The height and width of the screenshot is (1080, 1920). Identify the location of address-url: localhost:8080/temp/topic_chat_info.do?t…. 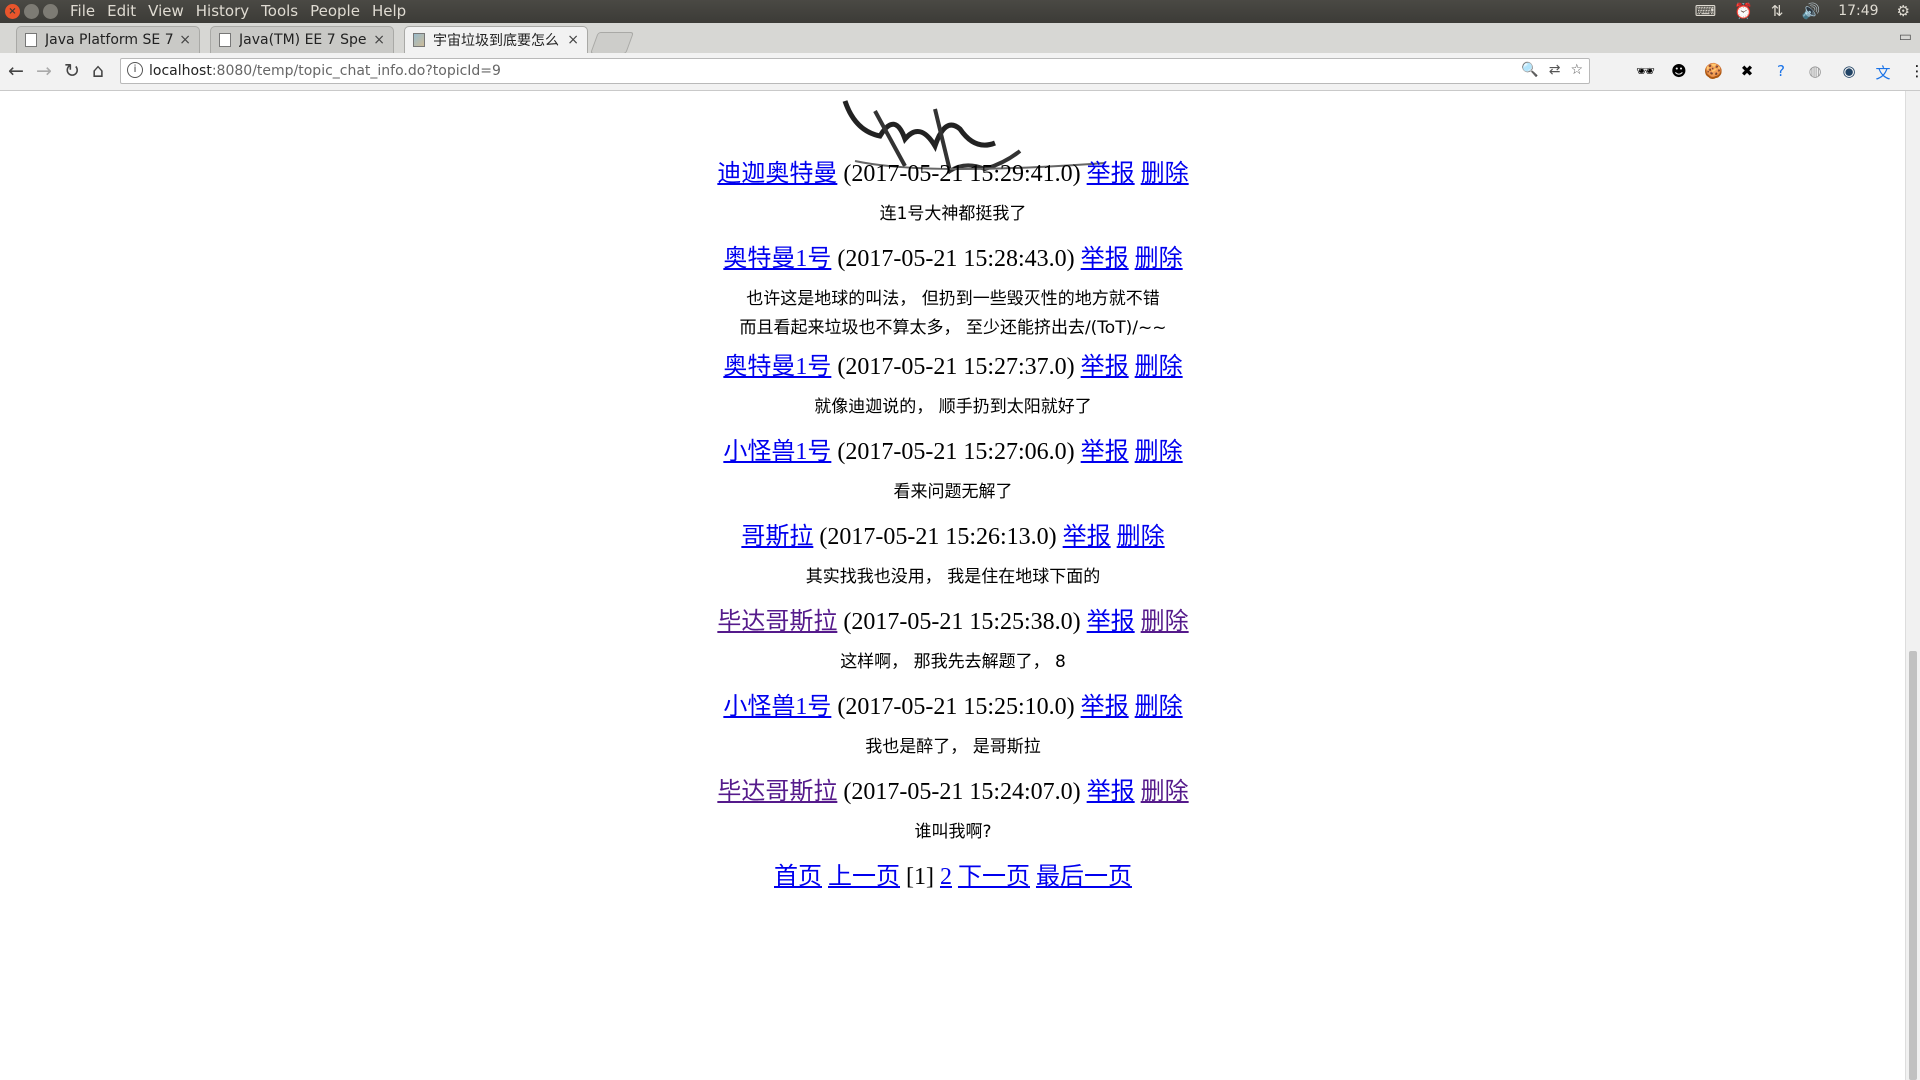
(325, 71).